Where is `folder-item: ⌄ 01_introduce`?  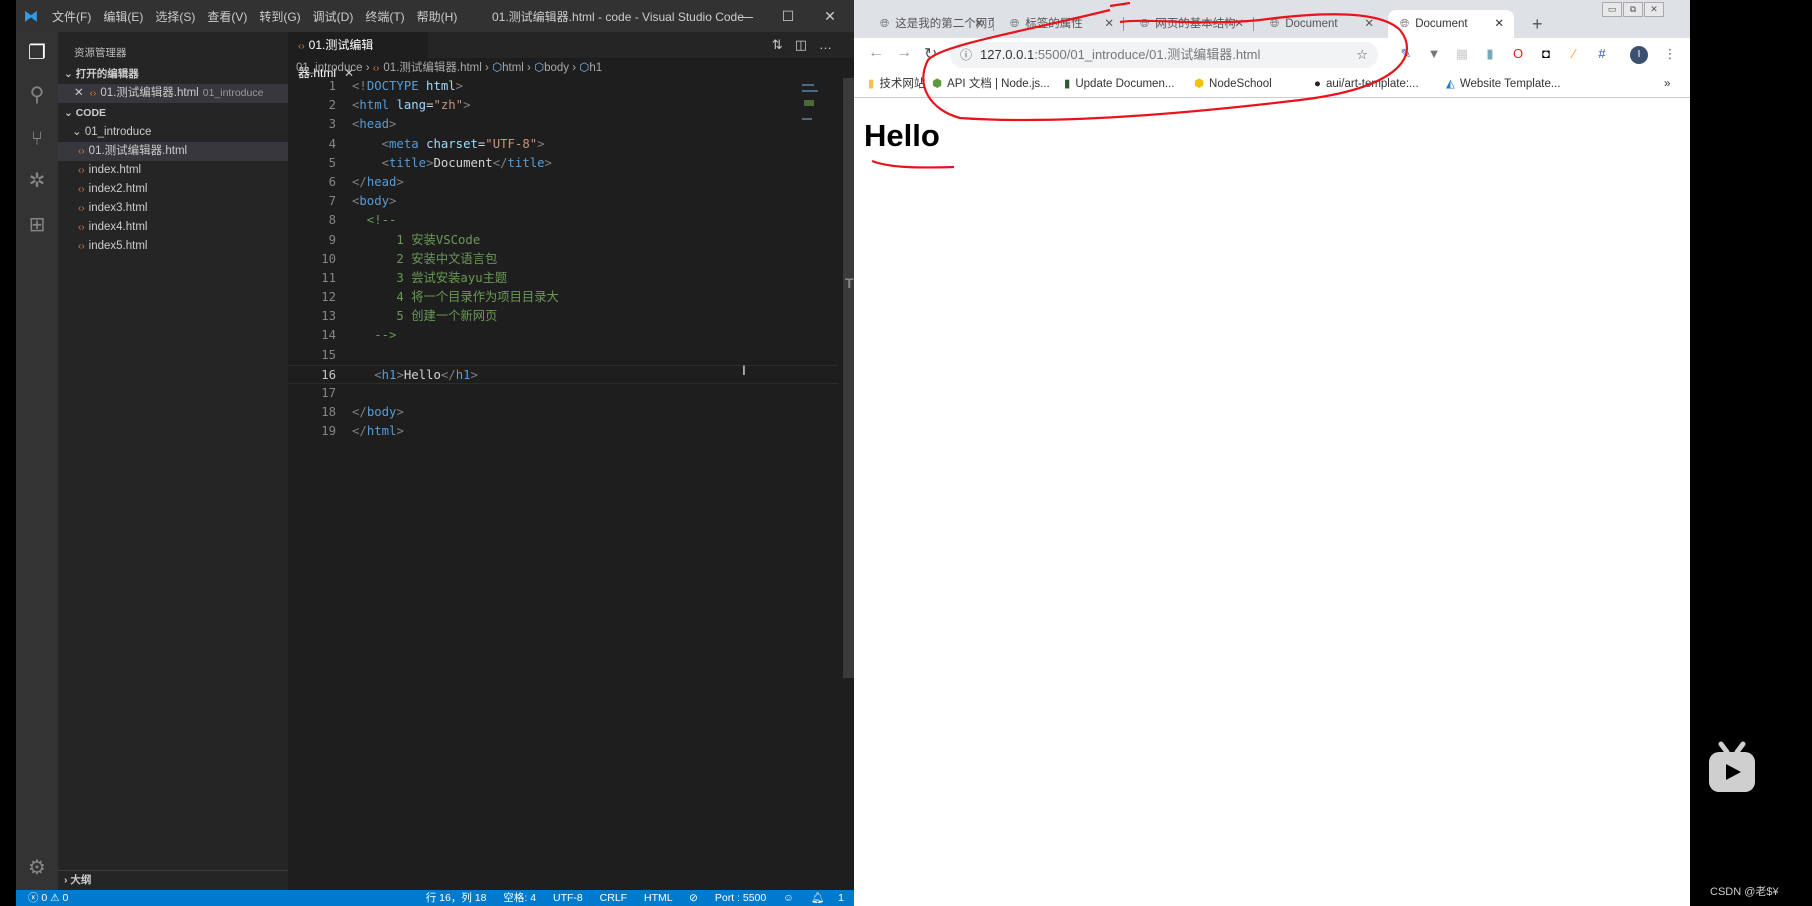
folder-item: ⌄ 01_introduce is located at coordinates (173, 132).